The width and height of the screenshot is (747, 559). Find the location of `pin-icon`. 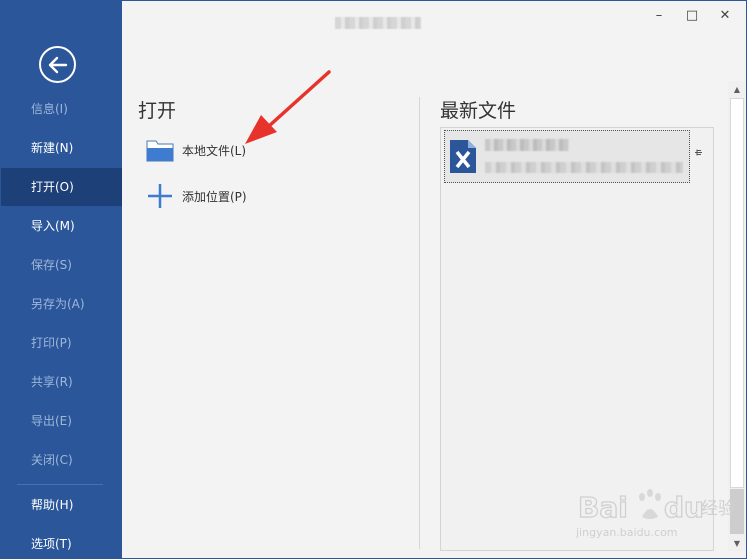

pin-icon is located at coordinates (698, 154).